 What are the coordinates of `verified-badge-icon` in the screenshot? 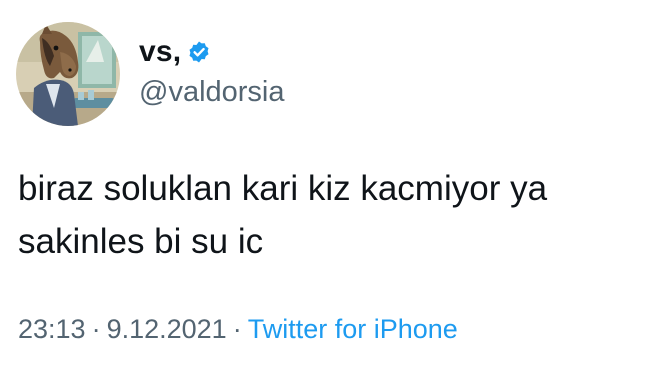 It's located at (199, 52).